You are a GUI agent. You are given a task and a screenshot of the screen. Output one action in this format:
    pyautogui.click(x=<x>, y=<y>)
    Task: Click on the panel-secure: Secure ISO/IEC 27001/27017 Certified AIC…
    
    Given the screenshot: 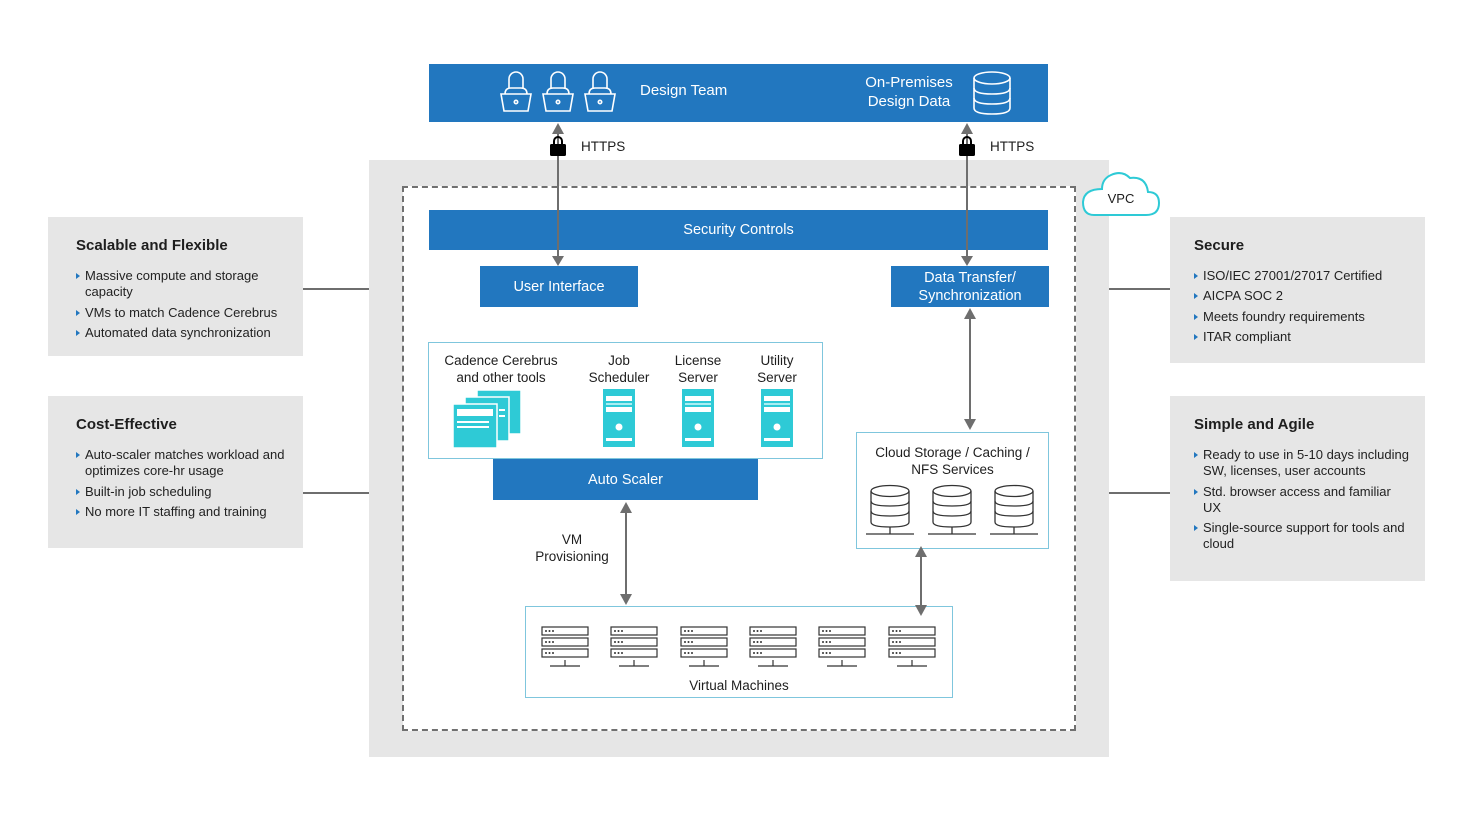 What is the action you would take?
    pyautogui.click(x=1297, y=290)
    